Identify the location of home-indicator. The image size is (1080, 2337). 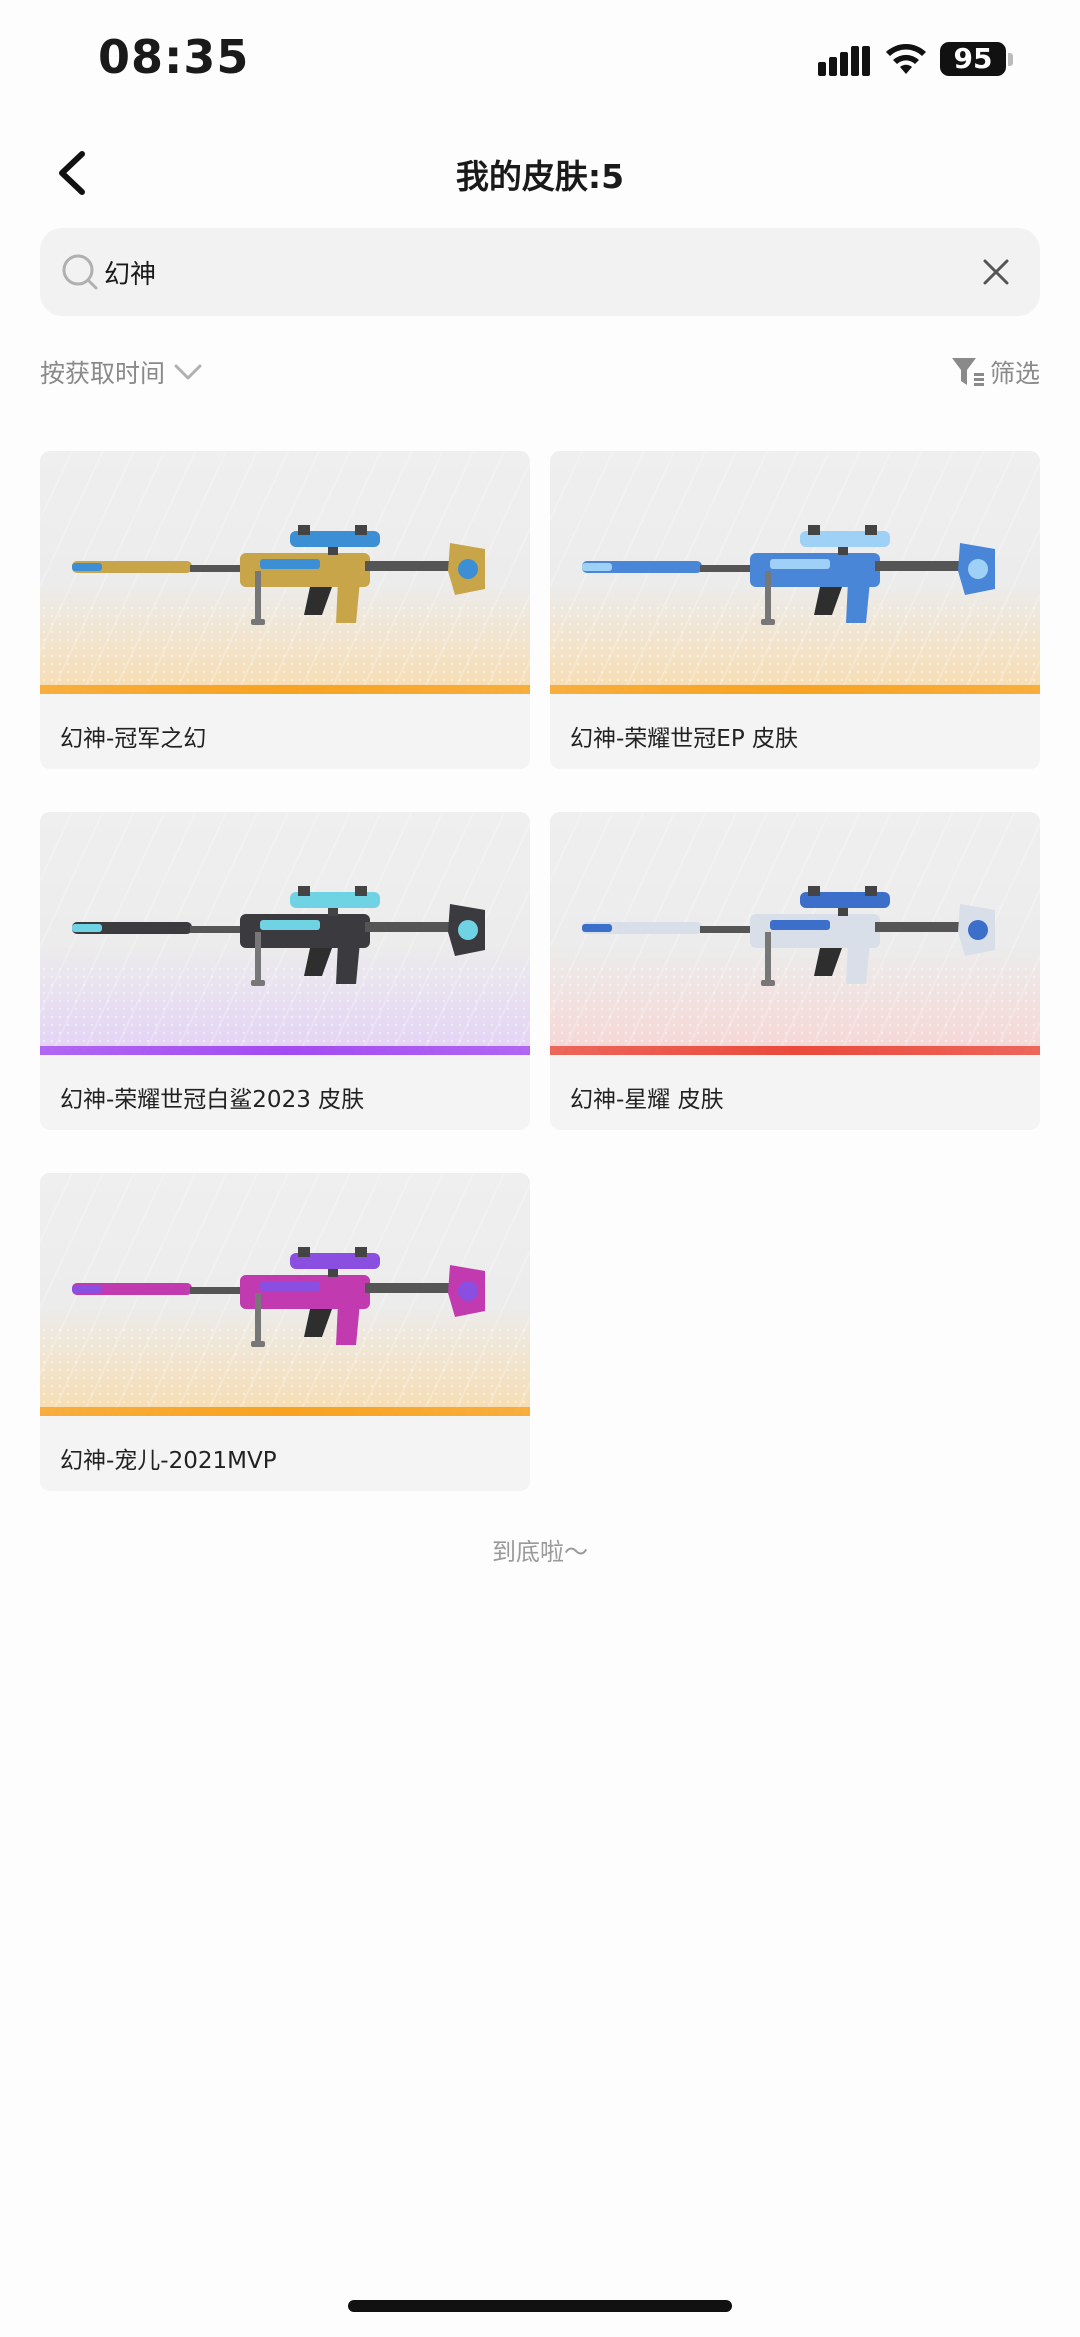
(540, 2306).